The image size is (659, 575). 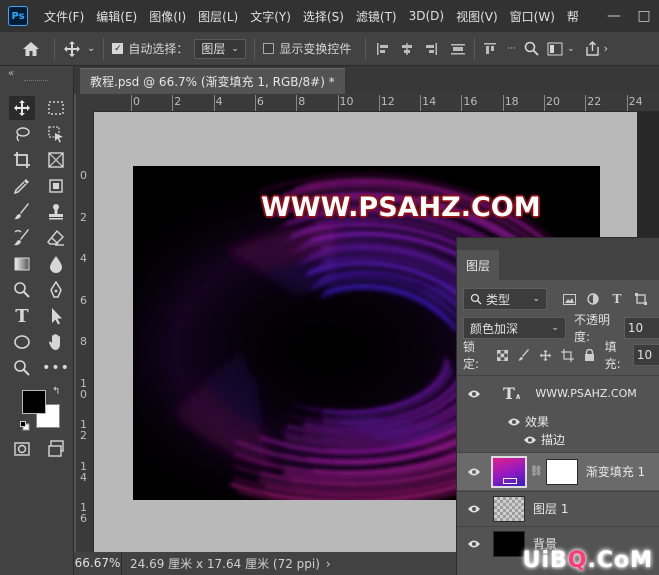 What do you see at coordinates (269, 48) in the screenshot?
I see `show-transform-checkbox` at bounding box center [269, 48].